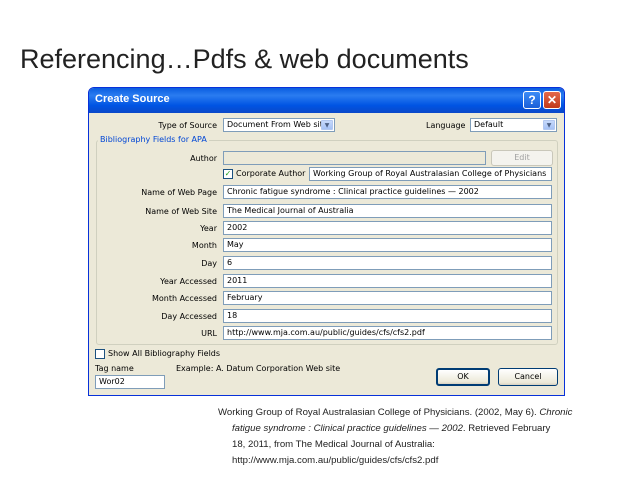 The image size is (638, 479). What do you see at coordinates (187, 125) in the screenshot?
I see `type-of-source-label: Type of Source` at bounding box center [187, 125].